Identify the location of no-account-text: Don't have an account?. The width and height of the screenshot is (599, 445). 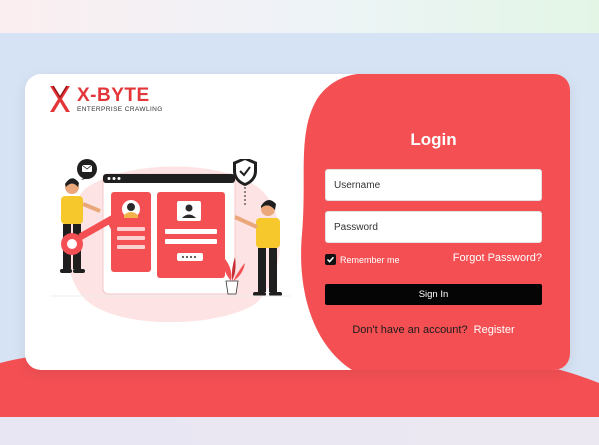
(410, 330).